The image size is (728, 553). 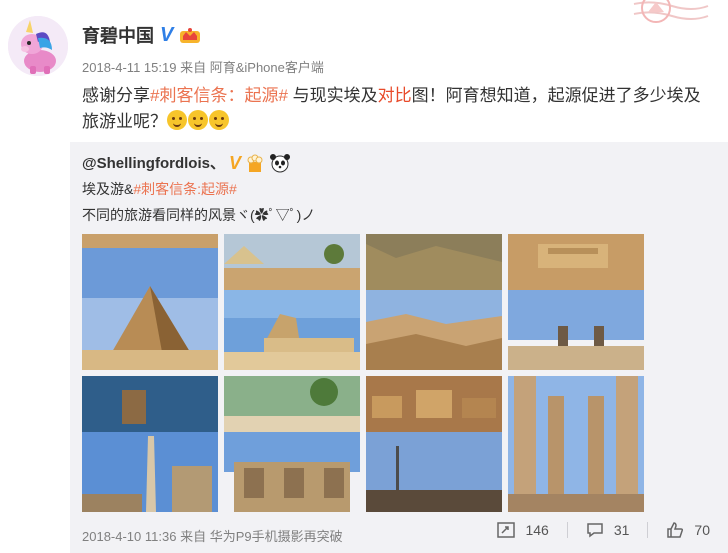 I want to click on crown-badge-icon, so click(x=190, y=35).